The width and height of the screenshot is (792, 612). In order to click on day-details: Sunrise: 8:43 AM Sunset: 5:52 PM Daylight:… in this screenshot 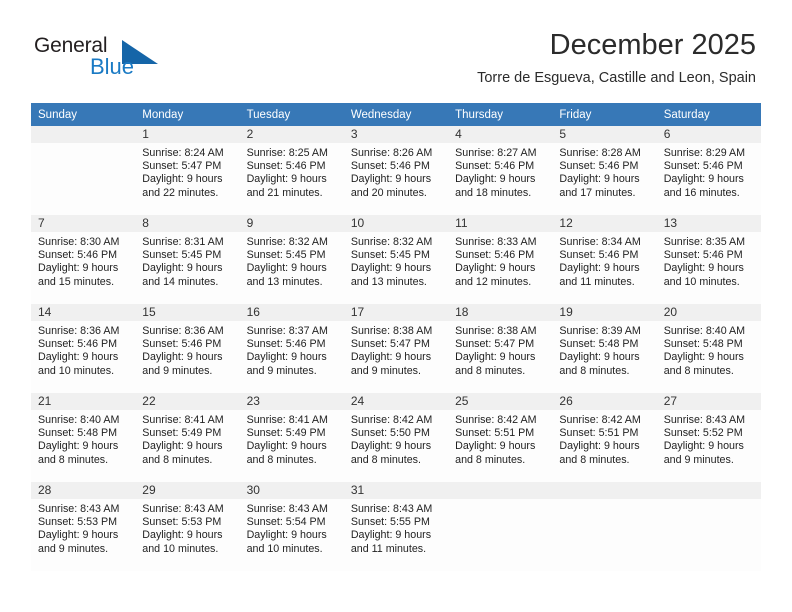, I will do `click(709, 438)`.